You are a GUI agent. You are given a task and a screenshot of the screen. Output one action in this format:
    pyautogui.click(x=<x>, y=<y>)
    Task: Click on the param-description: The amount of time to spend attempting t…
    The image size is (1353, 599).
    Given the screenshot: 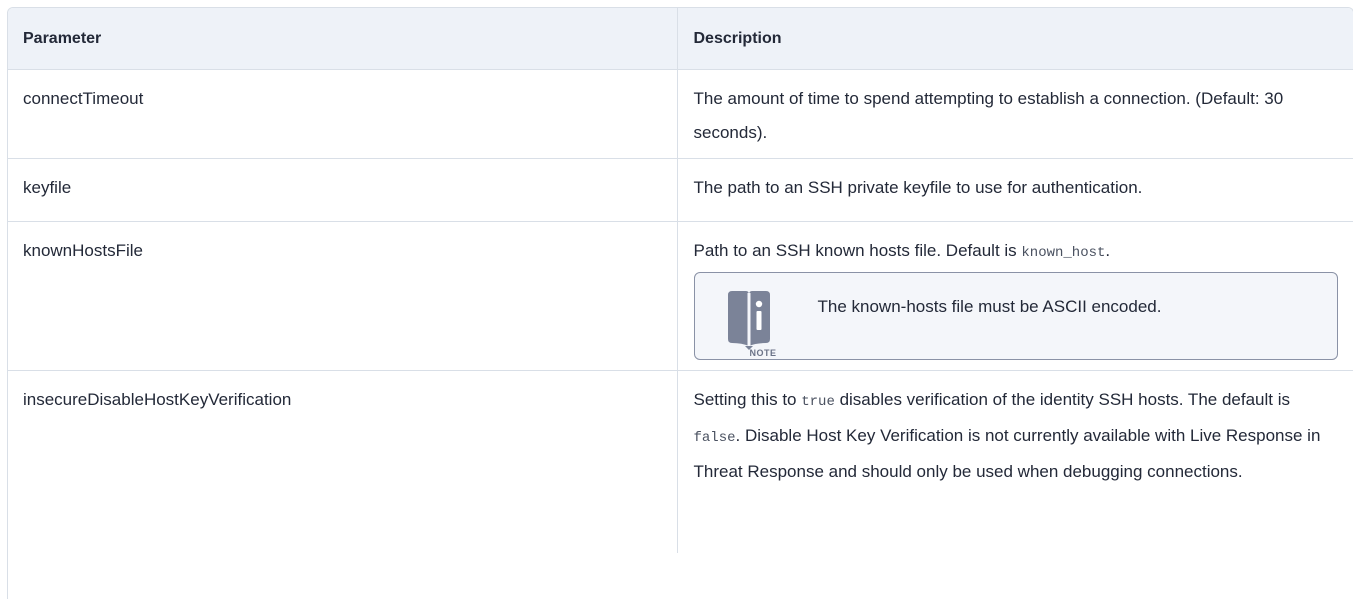 What is the action you would take?
    pyautogui.click(x=1014, y=114)
    